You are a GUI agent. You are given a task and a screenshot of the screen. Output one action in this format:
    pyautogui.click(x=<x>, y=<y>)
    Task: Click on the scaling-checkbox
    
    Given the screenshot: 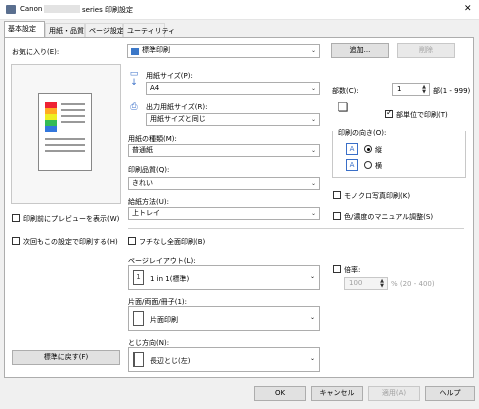 What is the action you would take?
    pyautogui.click(x=337, y=269)
    